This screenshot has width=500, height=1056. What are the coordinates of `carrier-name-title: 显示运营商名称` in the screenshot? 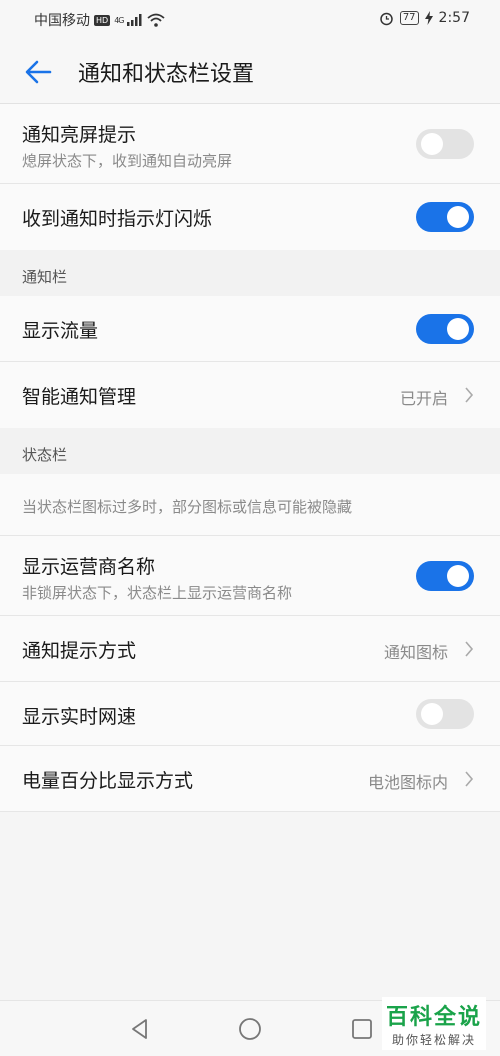 It's located at (89, 567).